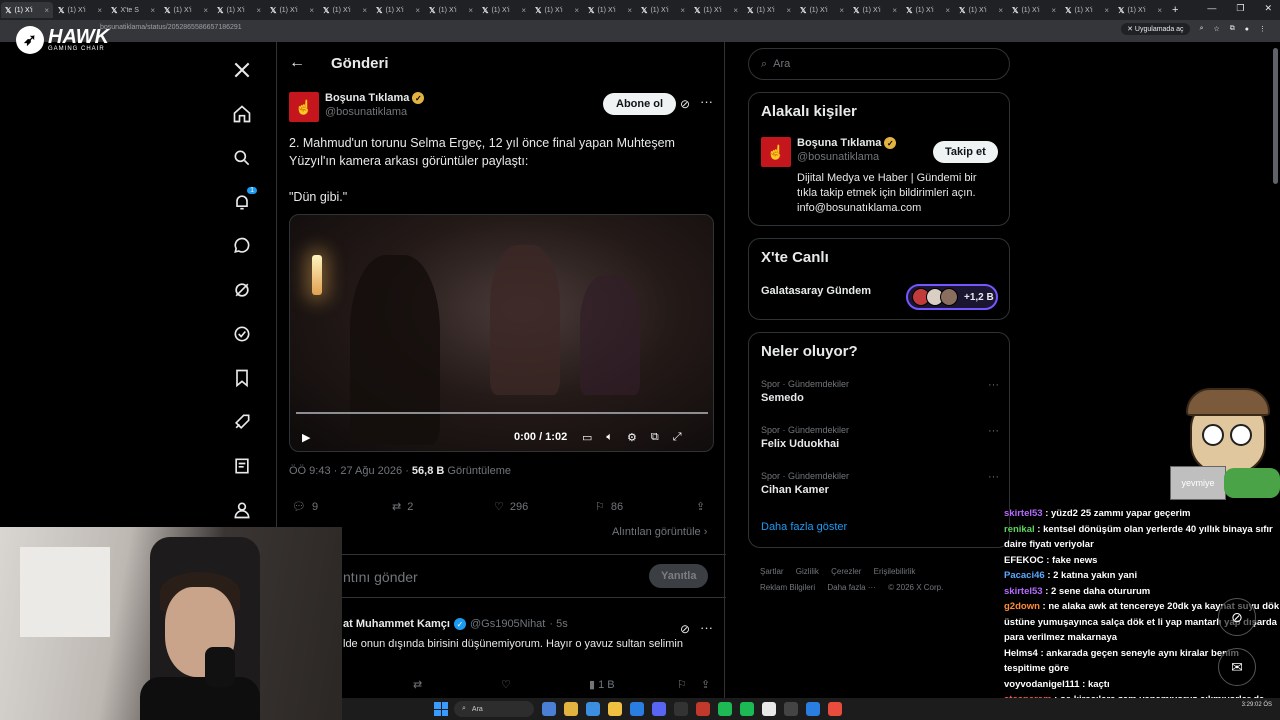 This screenshot has width=1280, height=720. I want to click on chat-username: g2down, so click(1022, 606).